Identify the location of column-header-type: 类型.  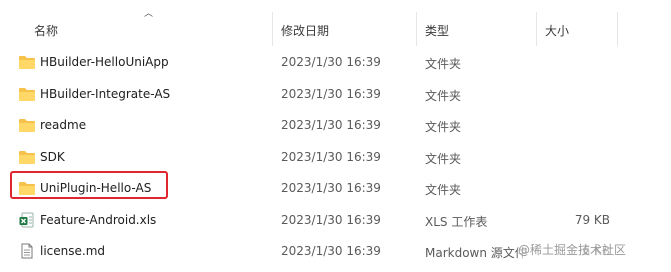
(437, 30).